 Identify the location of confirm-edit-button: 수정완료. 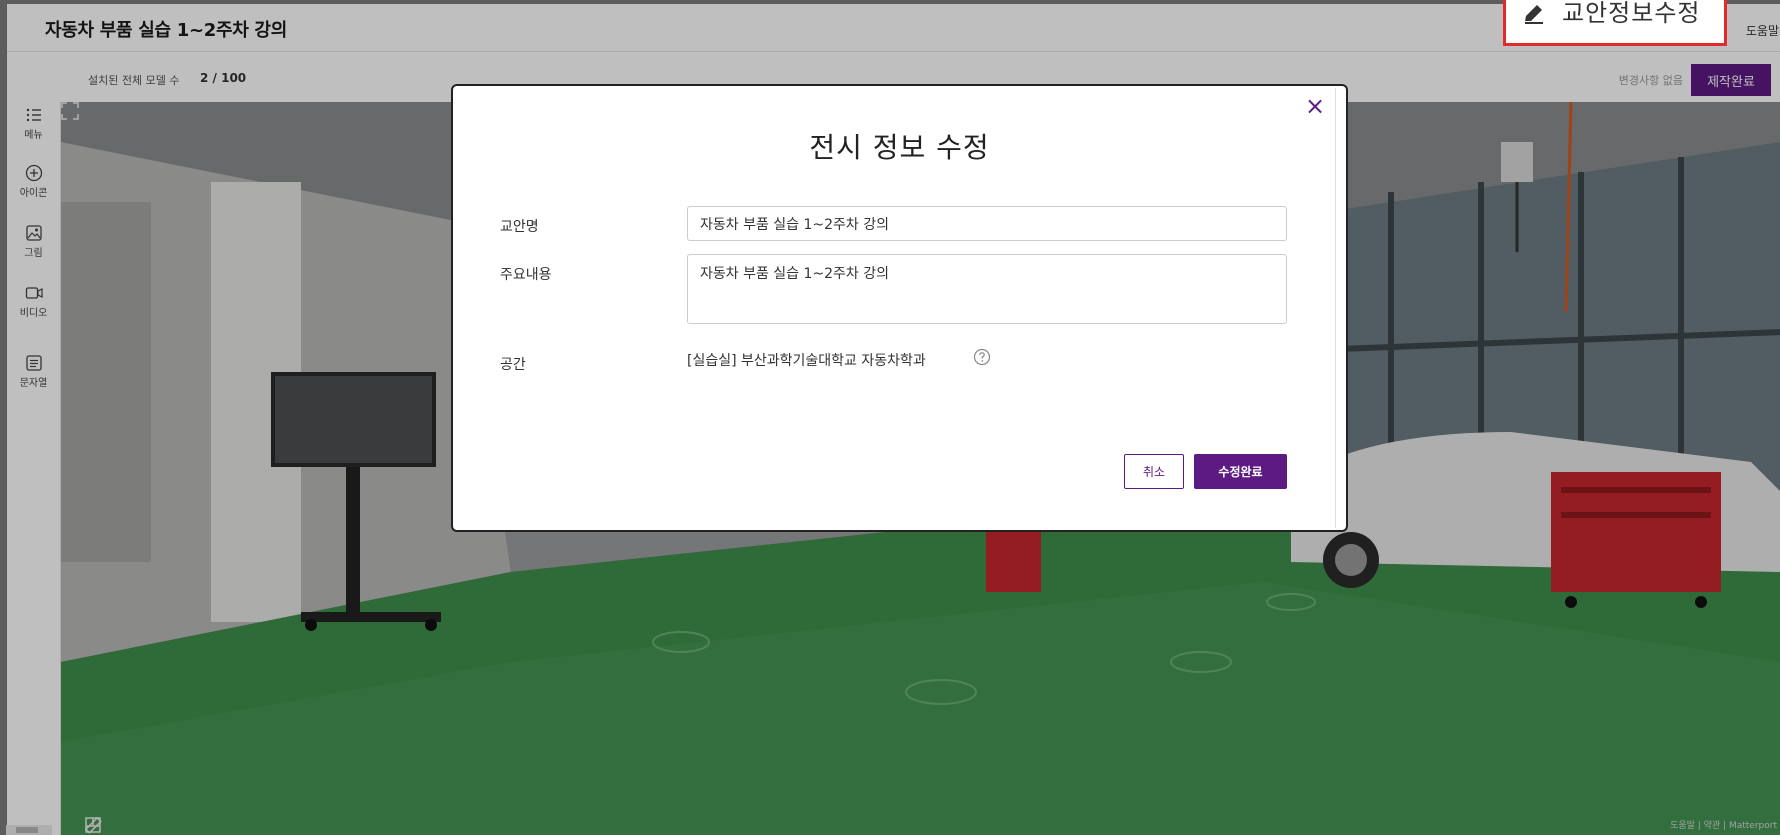
(1240, 471).